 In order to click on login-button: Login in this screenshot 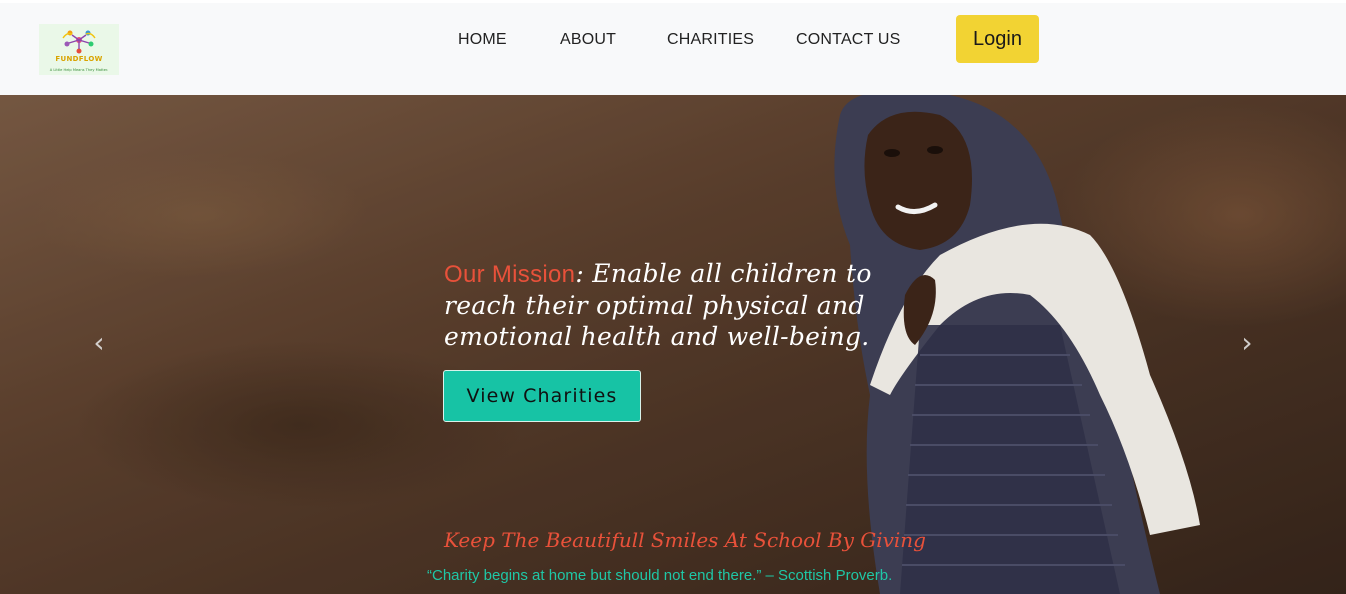, I will do `click(997, 39)`.